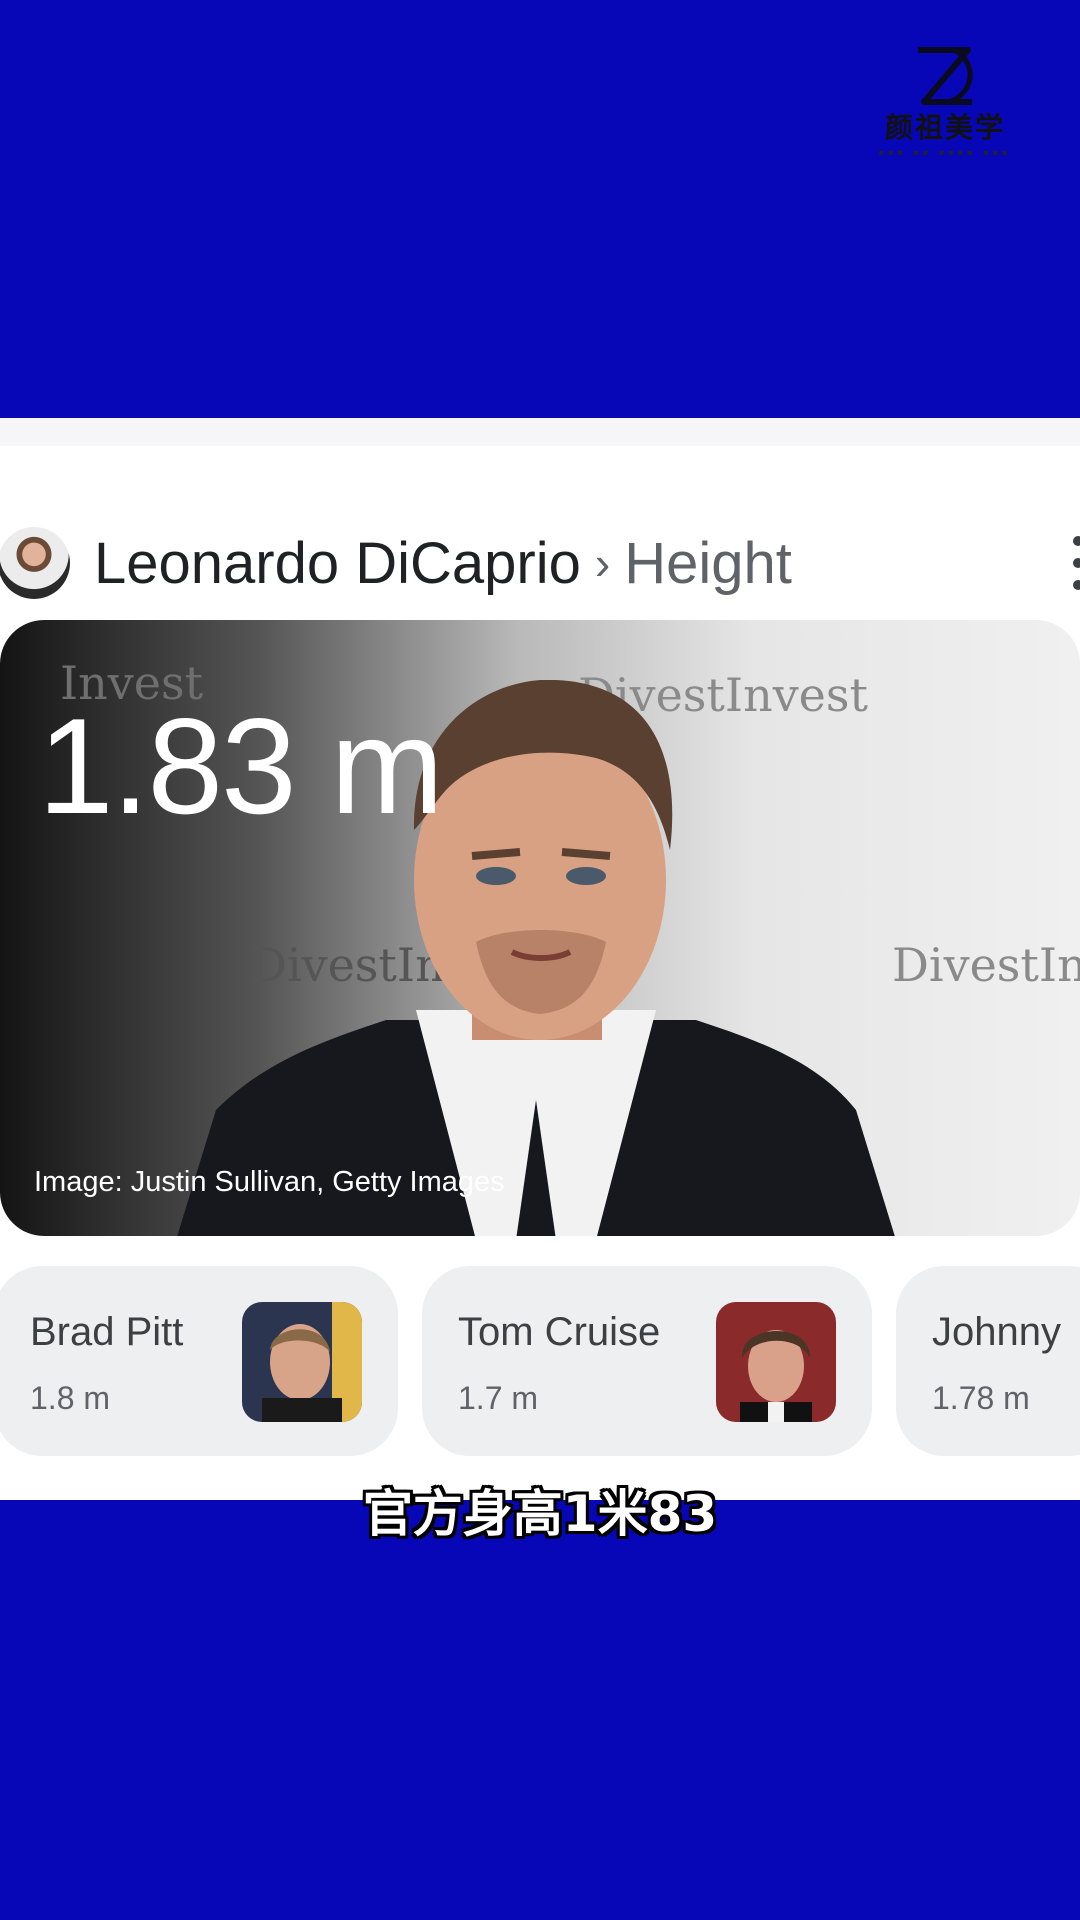  I want to click on related-person-name: Johnny, so click(996, 1332).